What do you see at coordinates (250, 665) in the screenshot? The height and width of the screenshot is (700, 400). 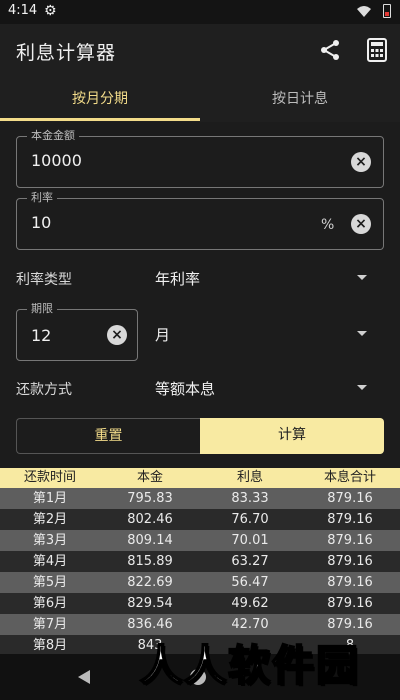 I see `watermark: 人人软件园` at bounding box center [250, 665].